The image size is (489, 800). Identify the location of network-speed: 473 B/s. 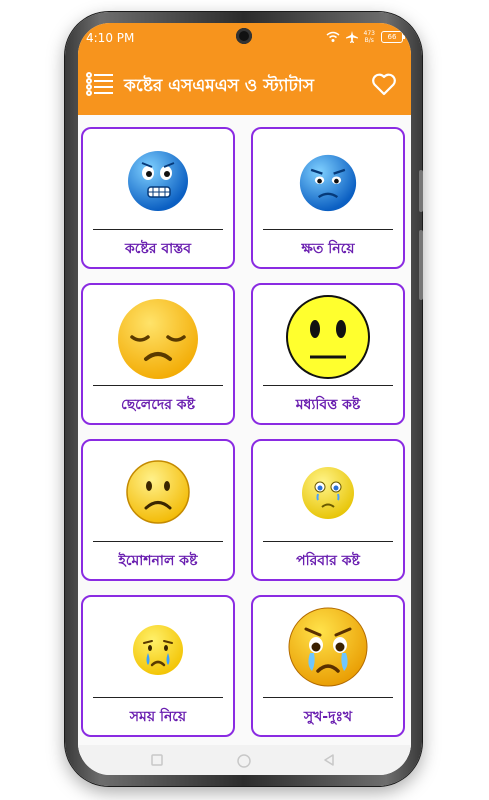
(369, 37).